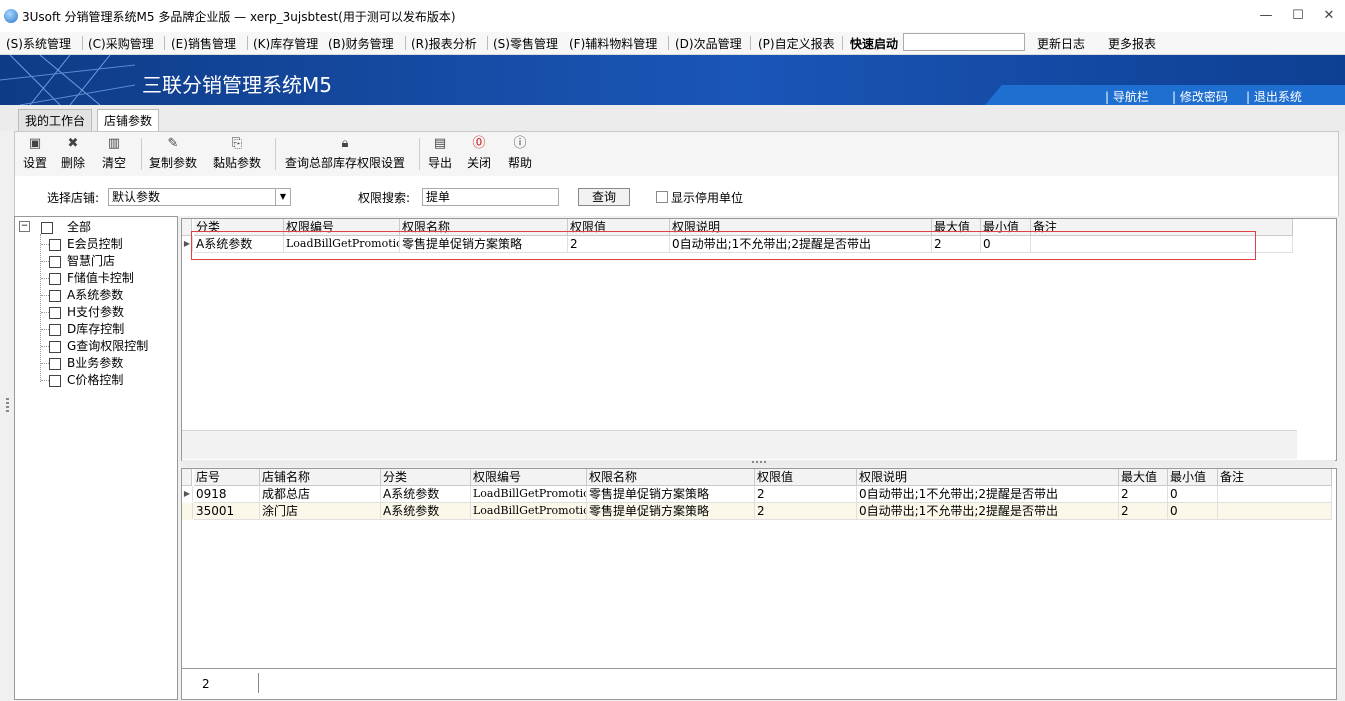 Image resolution: width=1345 pixels, height=701 pixels. I want to click on quick-launch-input, so click(964, 42).